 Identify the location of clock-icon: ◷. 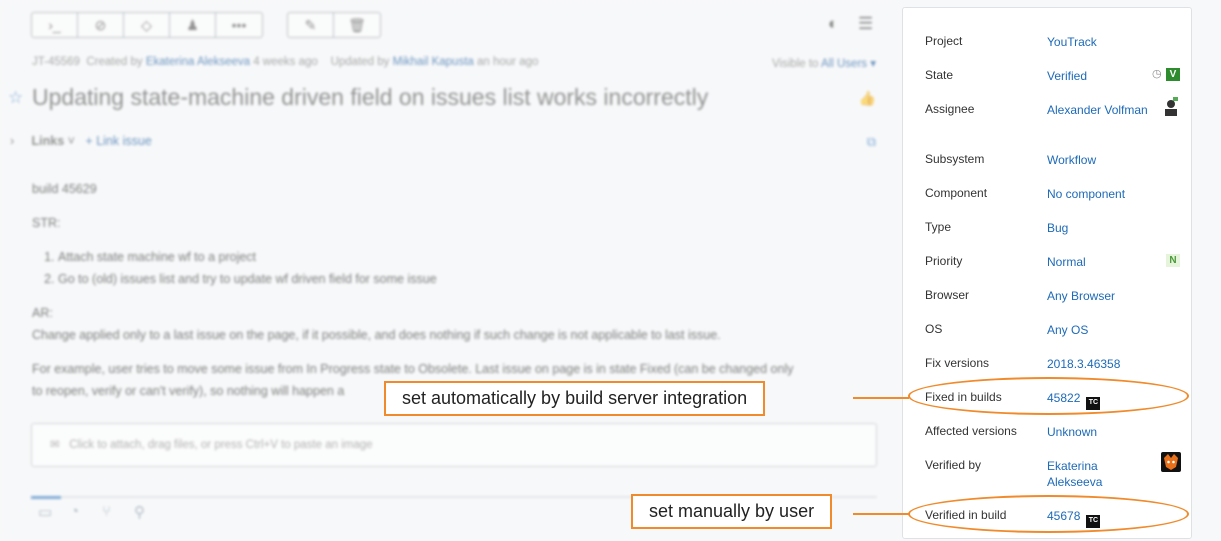
(1157, 74).